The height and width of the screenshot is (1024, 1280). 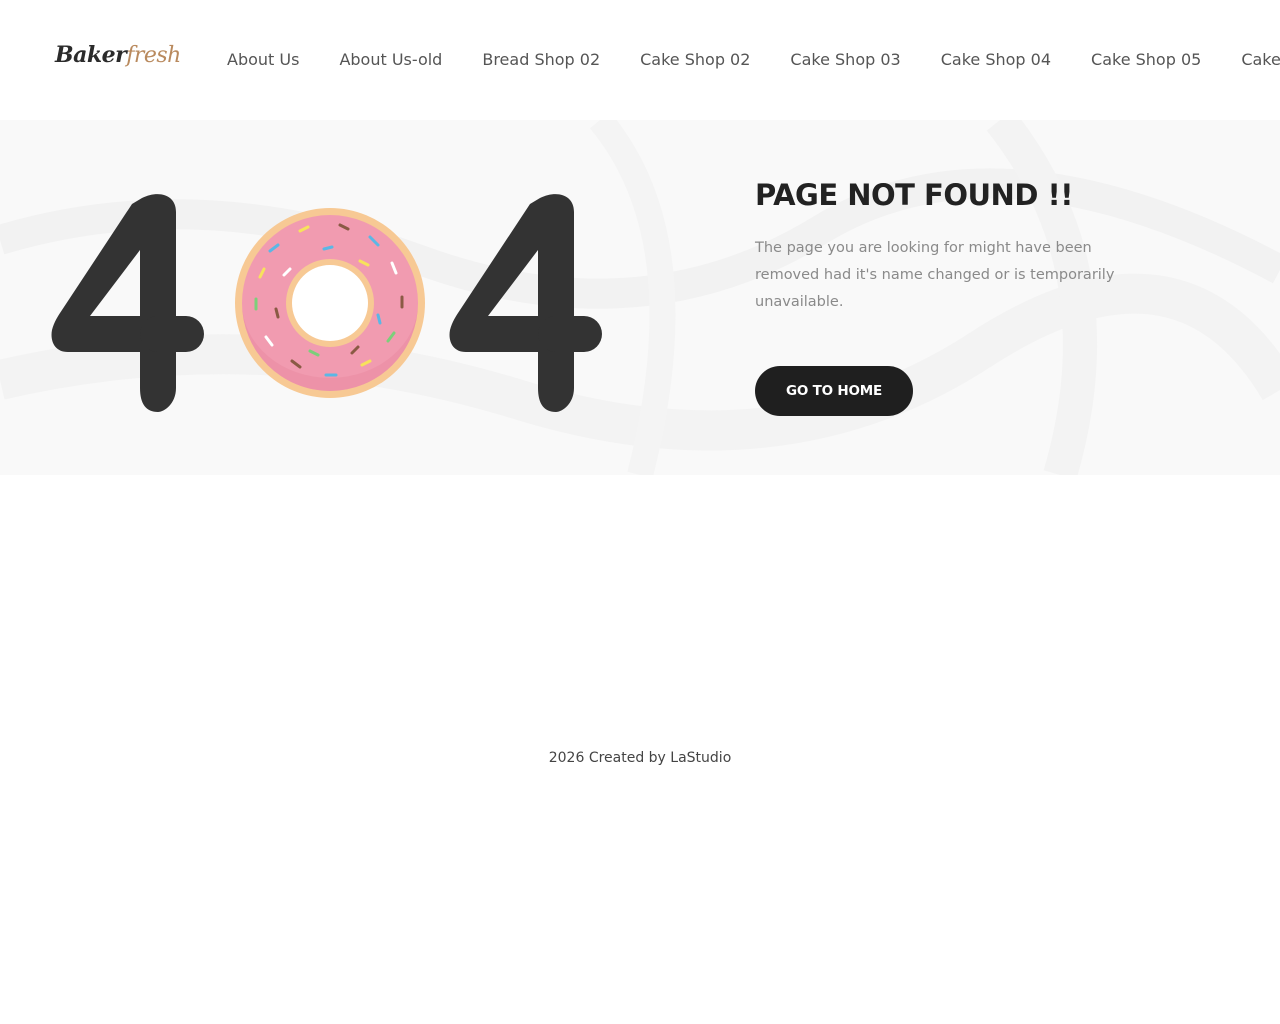 What do you see at coordinates (525, 303) in the screenshot?
I see `digit-four-right` at bounding box center [525, 303].